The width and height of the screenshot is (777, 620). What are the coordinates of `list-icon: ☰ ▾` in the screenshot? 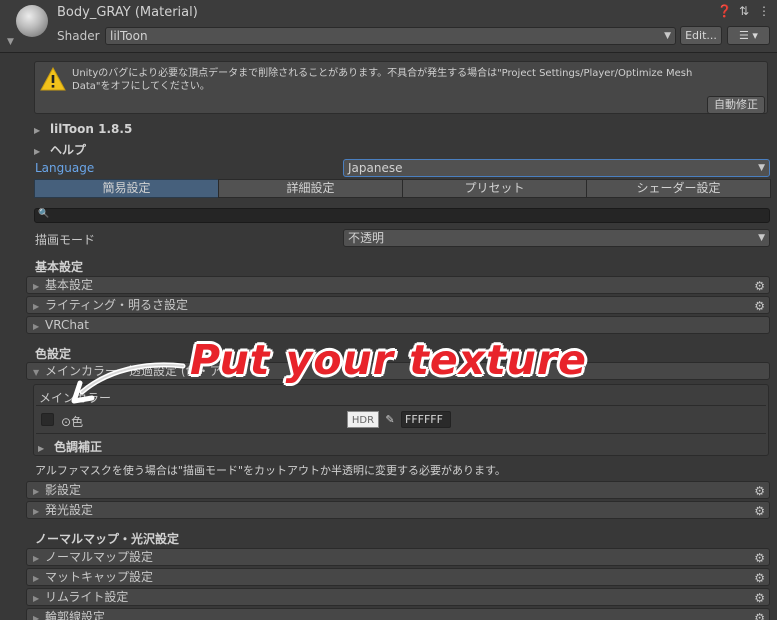 It's located at (748, 35).